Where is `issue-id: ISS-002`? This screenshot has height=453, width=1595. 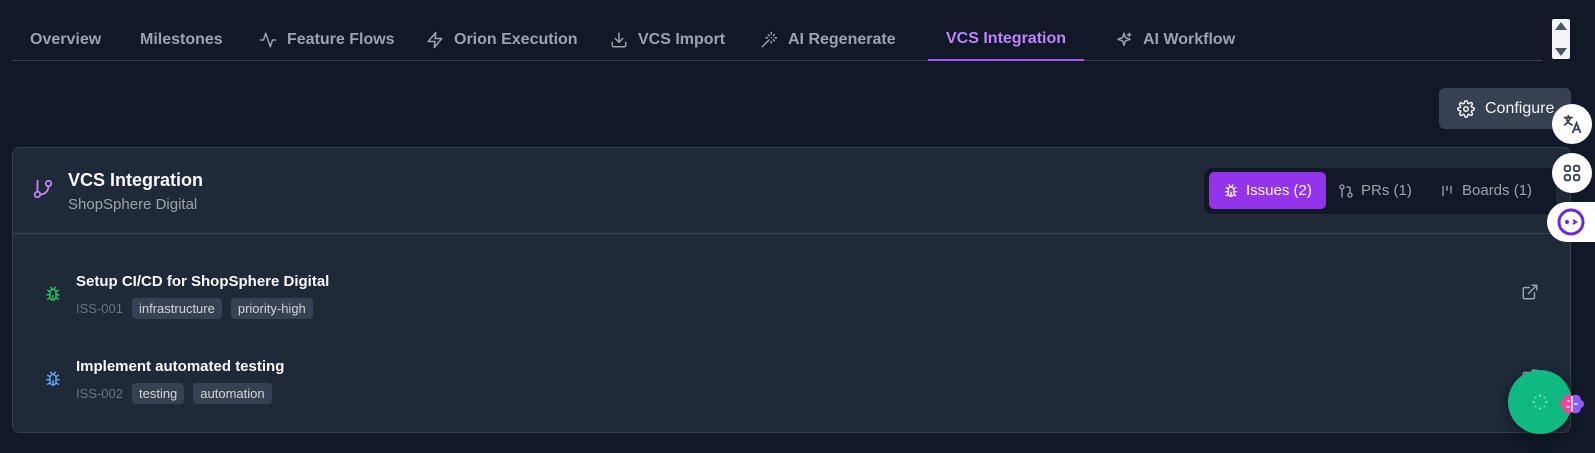 issue-id: ISS-002 is located at coordinates (99, 393).